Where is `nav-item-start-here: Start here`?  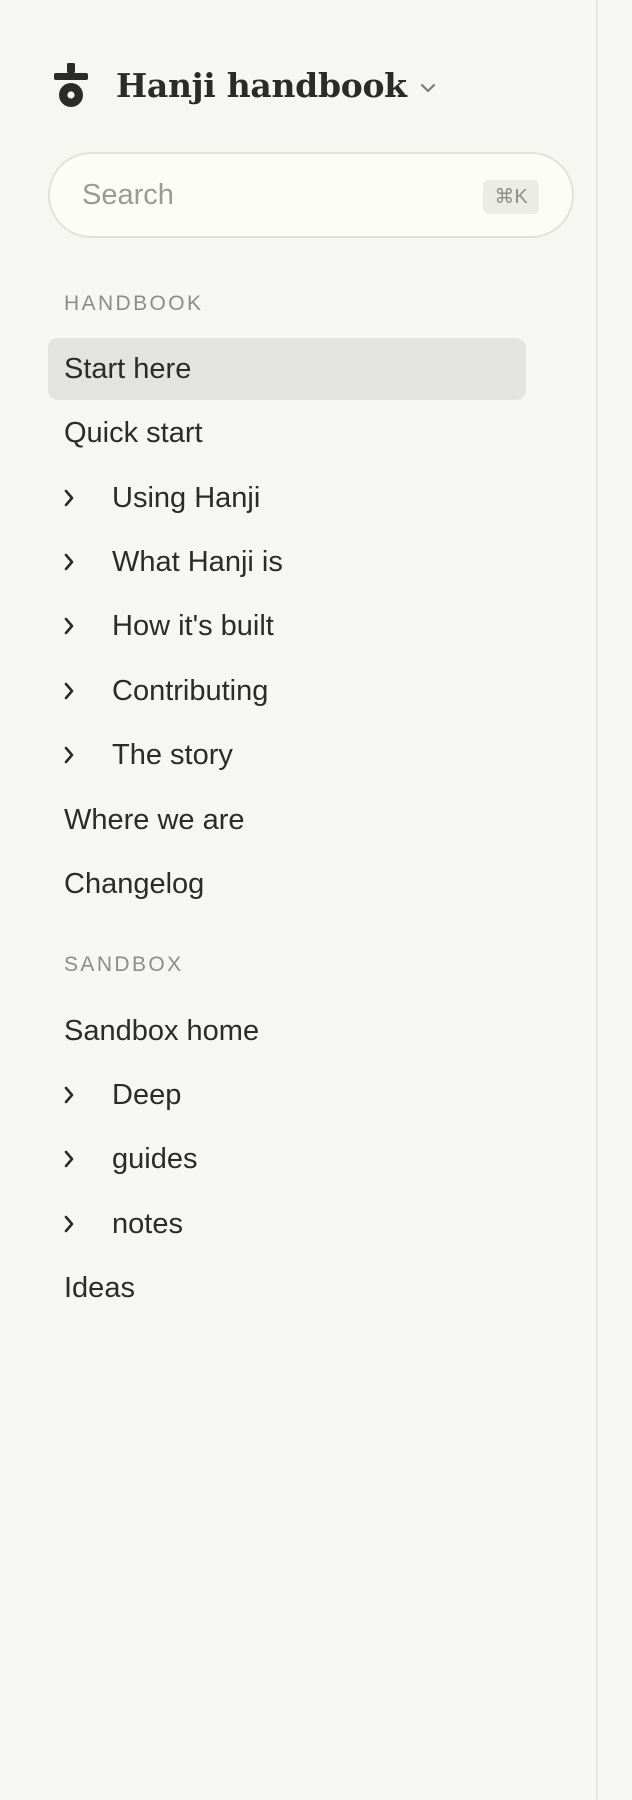 nav-item-start-here: Start here is located at coordinates (287, 369).